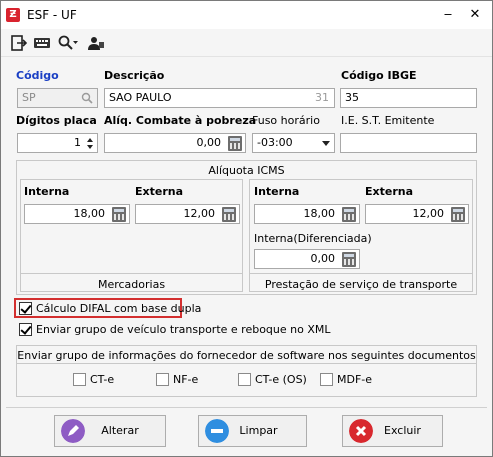 The height and width of the screenshot is (457, 493). I want to click on aliq-pobreza-value: 0,00, so click(209, 142).